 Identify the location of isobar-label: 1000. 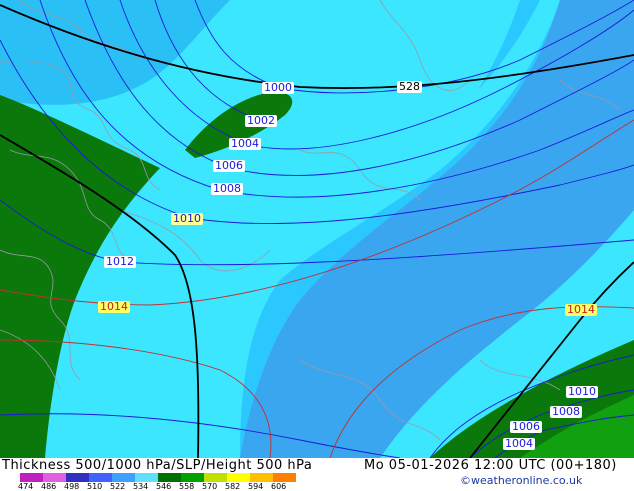
(278, 87).